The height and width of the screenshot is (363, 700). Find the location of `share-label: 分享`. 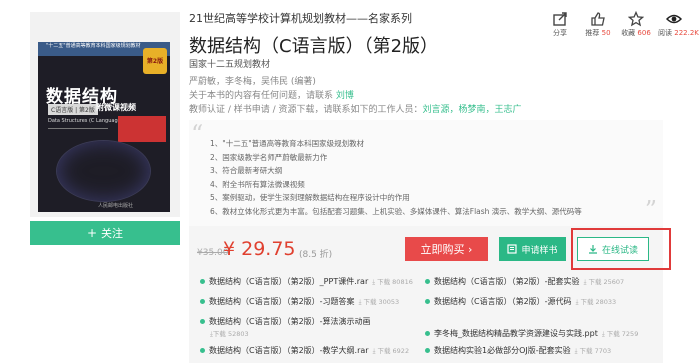

share-label: 分享 is located at coordinates (560, 33).